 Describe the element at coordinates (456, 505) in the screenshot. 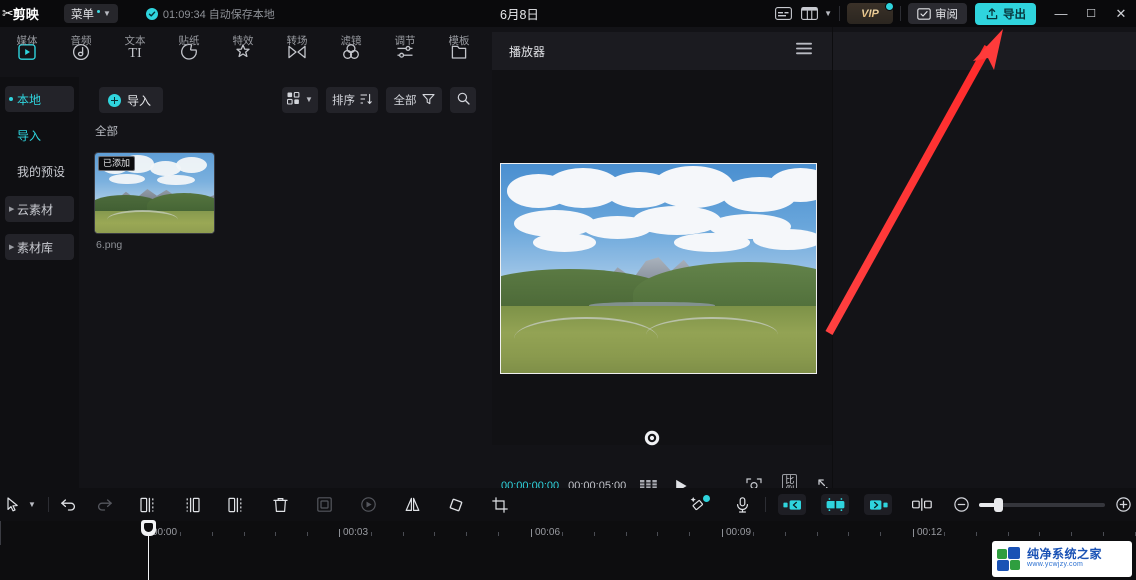

I see `rotate-icon` at that location.